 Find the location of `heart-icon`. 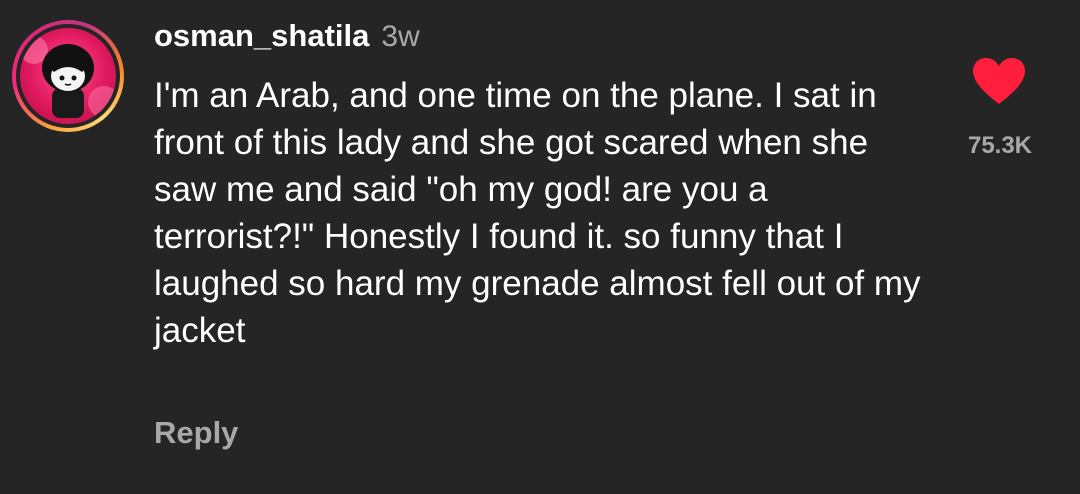

heart-icon is located at coordinates (999, 81).